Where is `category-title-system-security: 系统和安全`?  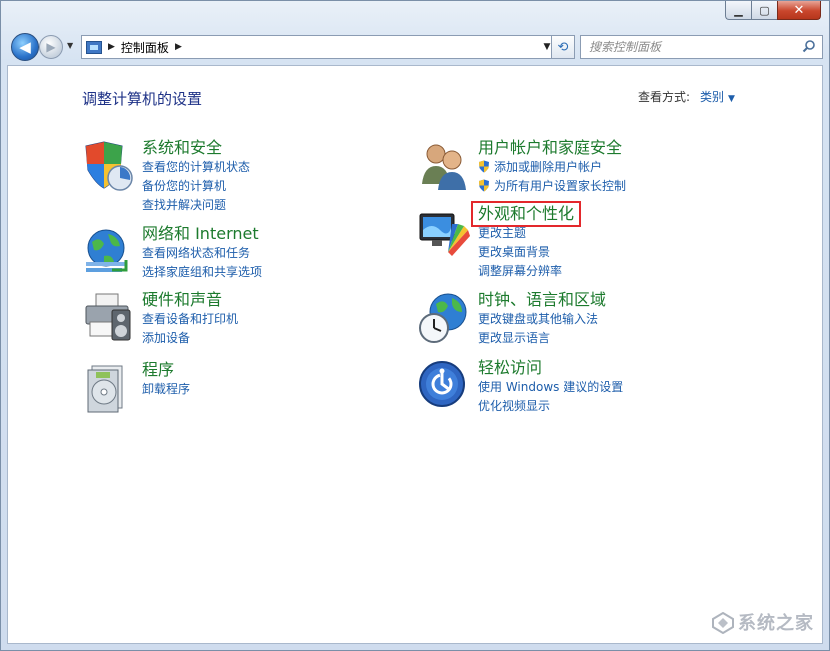
category-title-system-security: 系统和安全 is located at coordinates (196, 148).